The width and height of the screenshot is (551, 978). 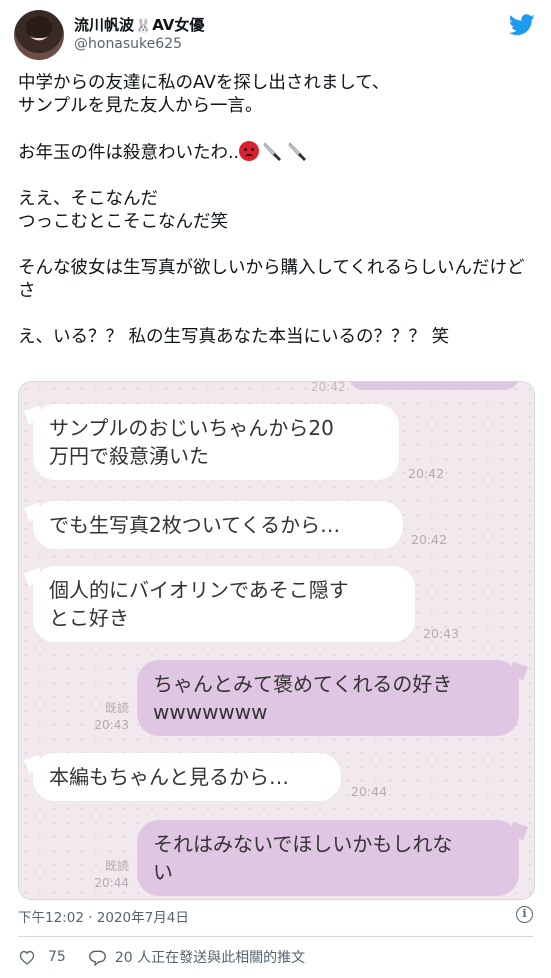 What do you see at coordinates (328, 387) in the screenshot?
I see `chat-time-partial: 20:42` at bounding box center [328, 387].